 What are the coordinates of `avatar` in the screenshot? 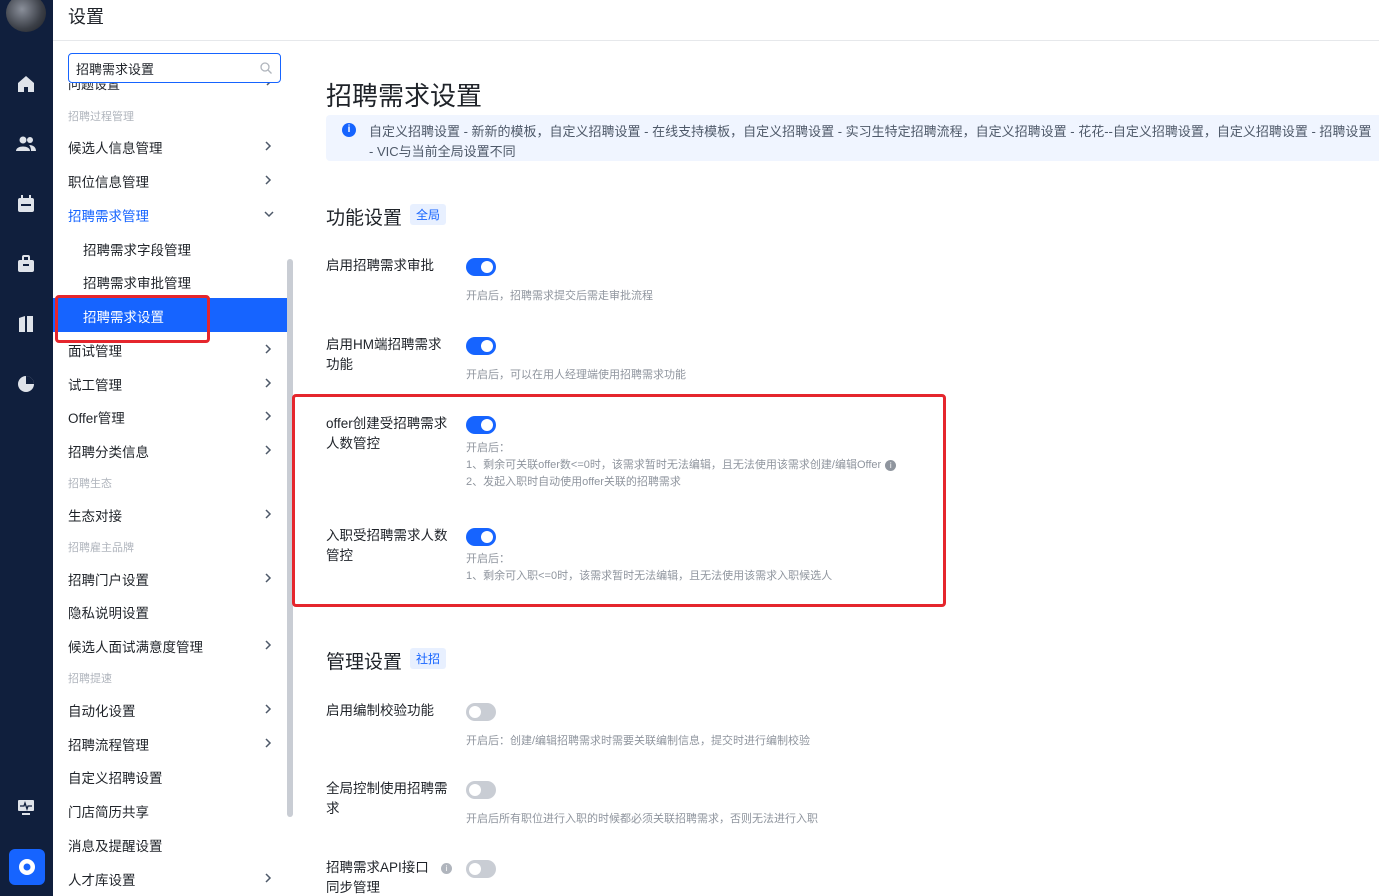 It's located at (26, 16).